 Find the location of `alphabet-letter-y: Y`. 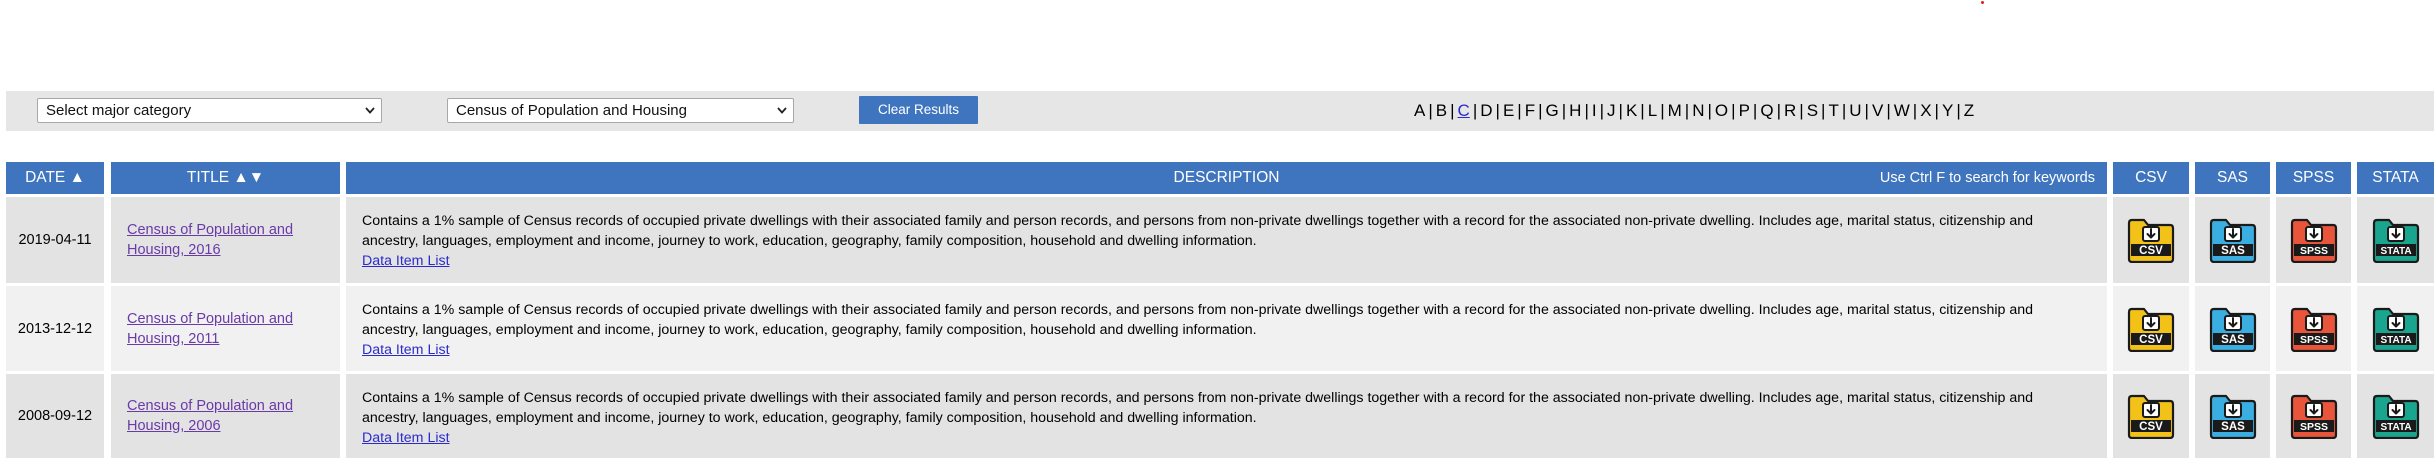

alphabet-letter-y: Y is located at coordinates (1947, 110).